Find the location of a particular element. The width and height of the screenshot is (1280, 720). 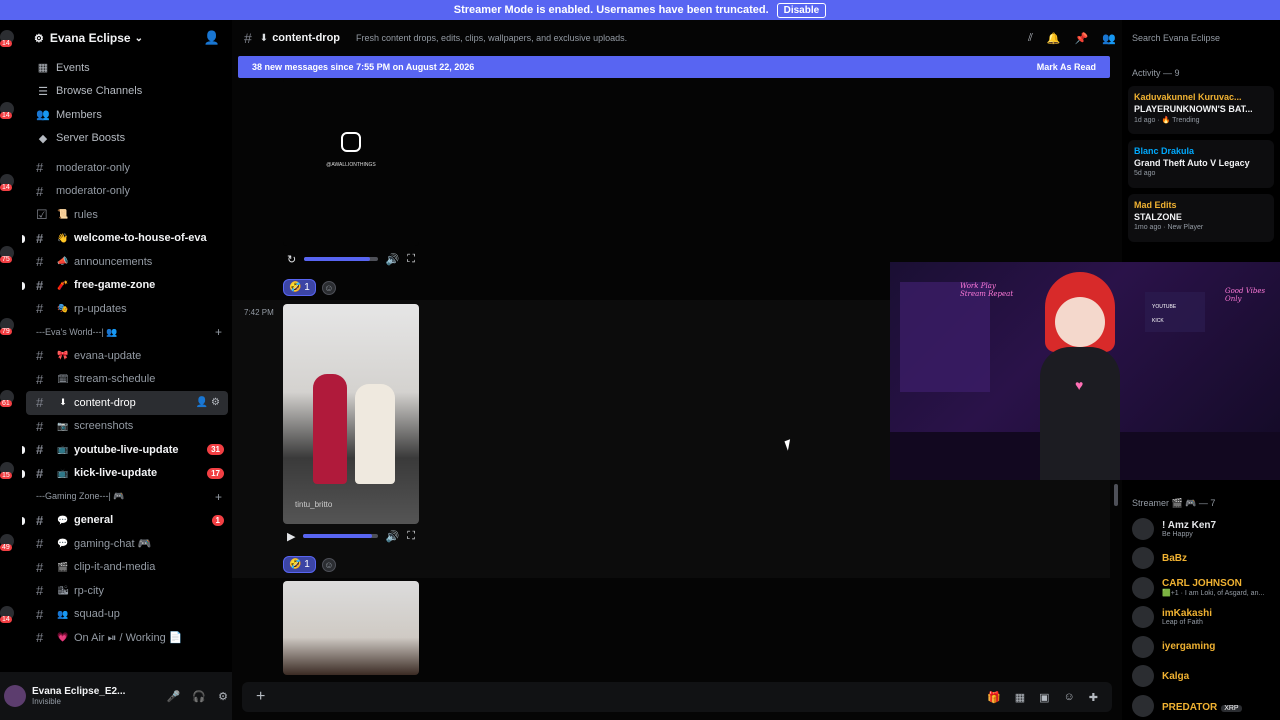

gif-icon: ▦ is located at coordinates (1020, 697).